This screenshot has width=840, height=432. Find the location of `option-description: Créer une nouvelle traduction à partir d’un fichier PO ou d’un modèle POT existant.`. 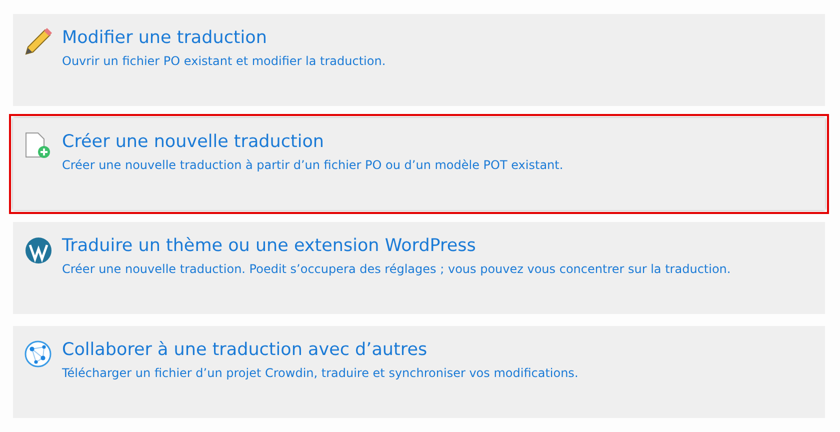

option-description: Créer une nouvelle traduction à partir d’un fichier PO ou d’un modèle POT existant. is located at coordinates (313, 165).